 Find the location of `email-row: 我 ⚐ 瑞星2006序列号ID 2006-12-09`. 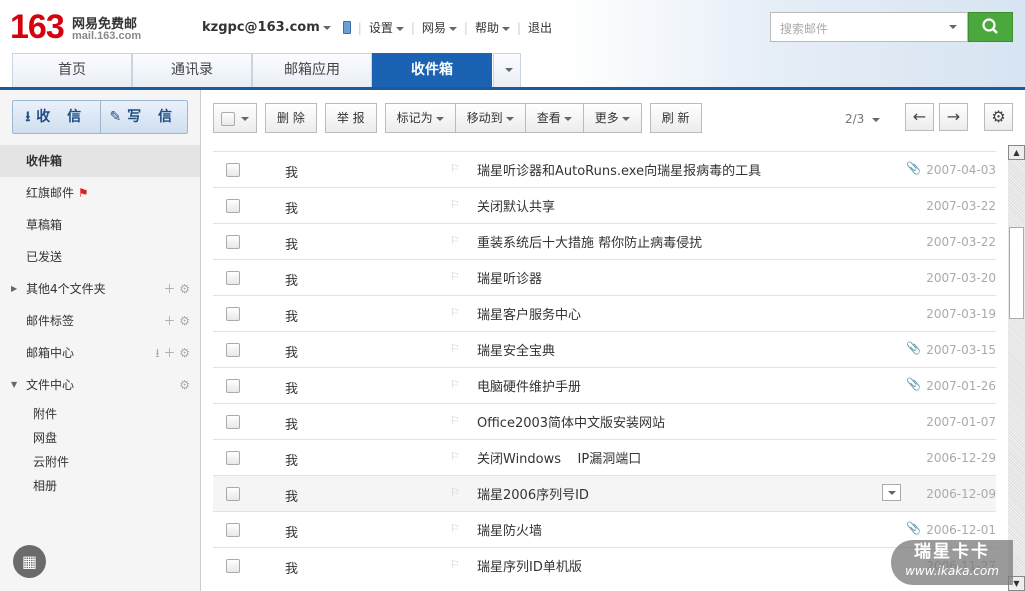

email-row: 我 ⚐ 瑞星2006序列号ID 2006-12-09 is located at coordinates (604, 493).